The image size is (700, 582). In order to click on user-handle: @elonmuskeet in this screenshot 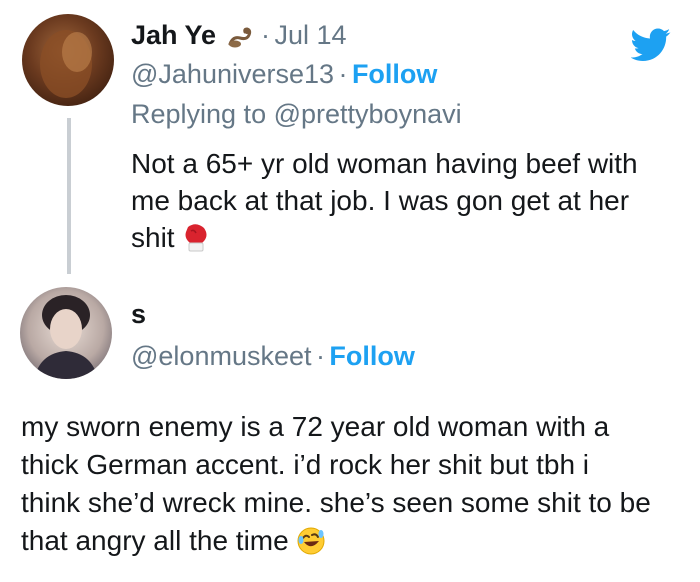, I will do `click(221, 356)`.